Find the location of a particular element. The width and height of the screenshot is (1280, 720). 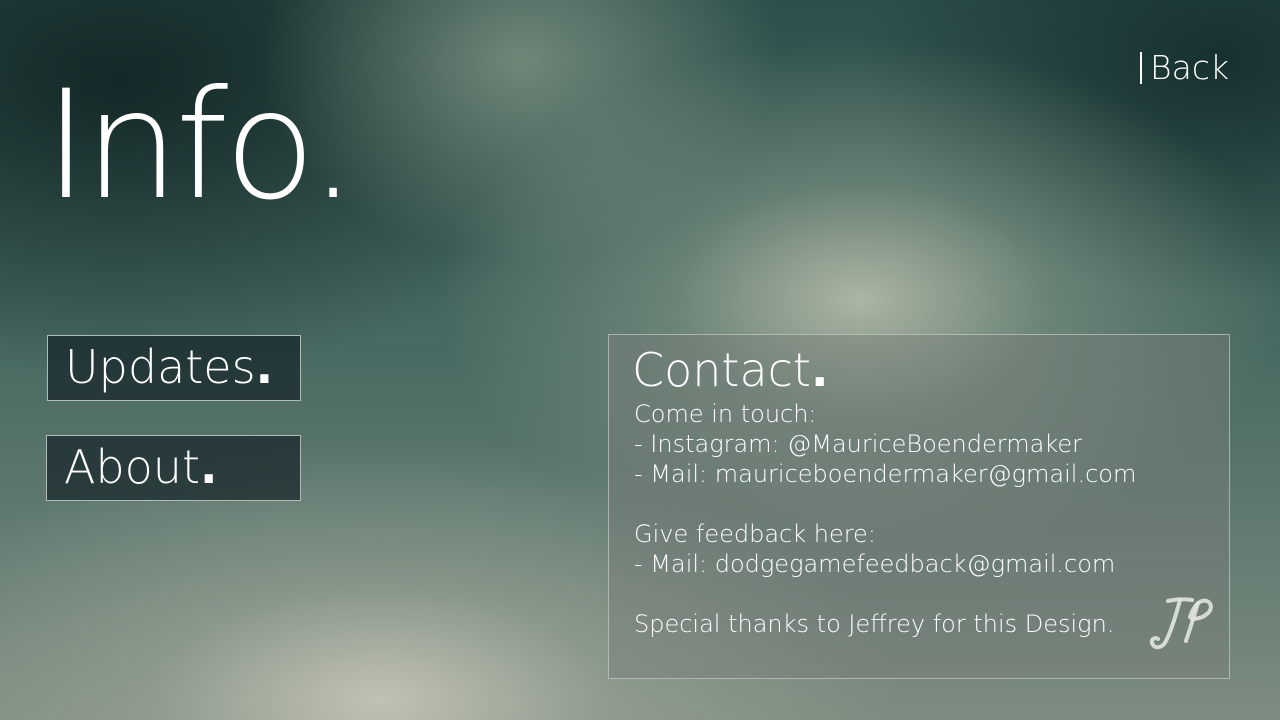

about-label: About is located at coordinates (132, 467).